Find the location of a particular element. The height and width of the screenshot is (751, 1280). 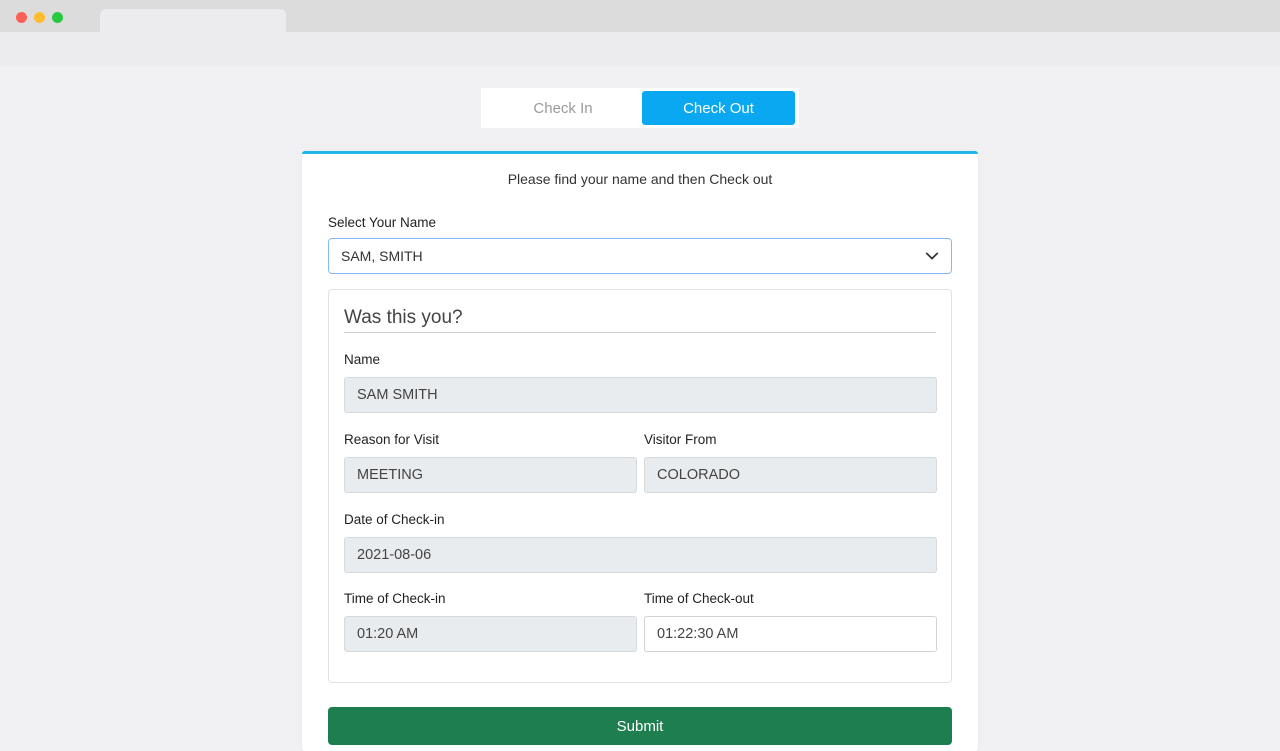

reason-value: MEETING is located at coordinates (390, 475).